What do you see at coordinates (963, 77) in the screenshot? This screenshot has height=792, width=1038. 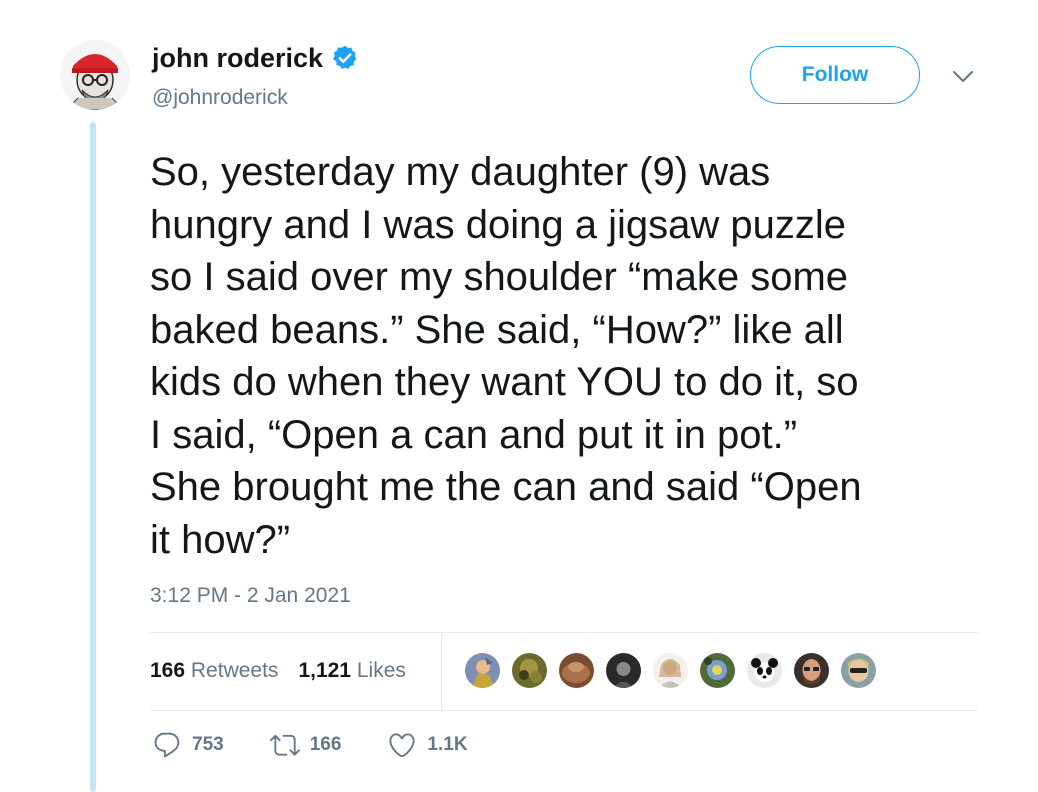 I see `more-options-chevron-down-icon` at bounding box center [963, 77].